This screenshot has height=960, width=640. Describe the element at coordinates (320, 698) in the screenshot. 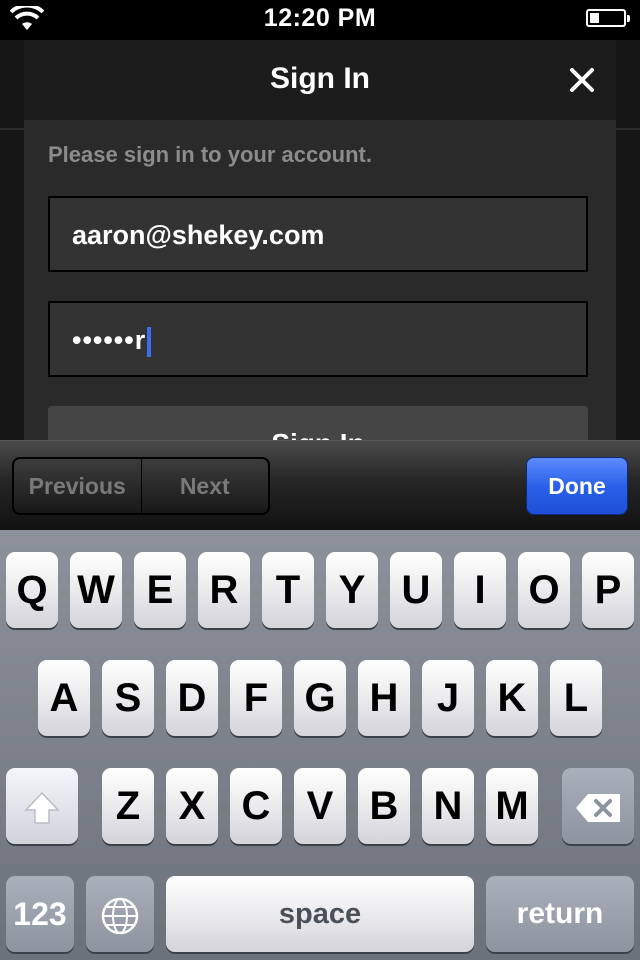

I see `key-g: G` at that location.